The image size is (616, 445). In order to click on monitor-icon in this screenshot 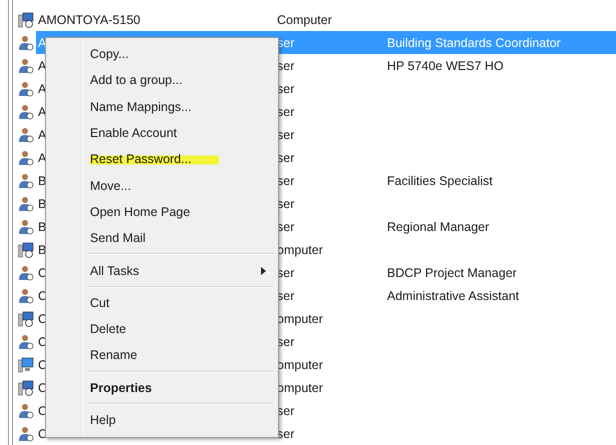, I will do `click(26, 364)`.